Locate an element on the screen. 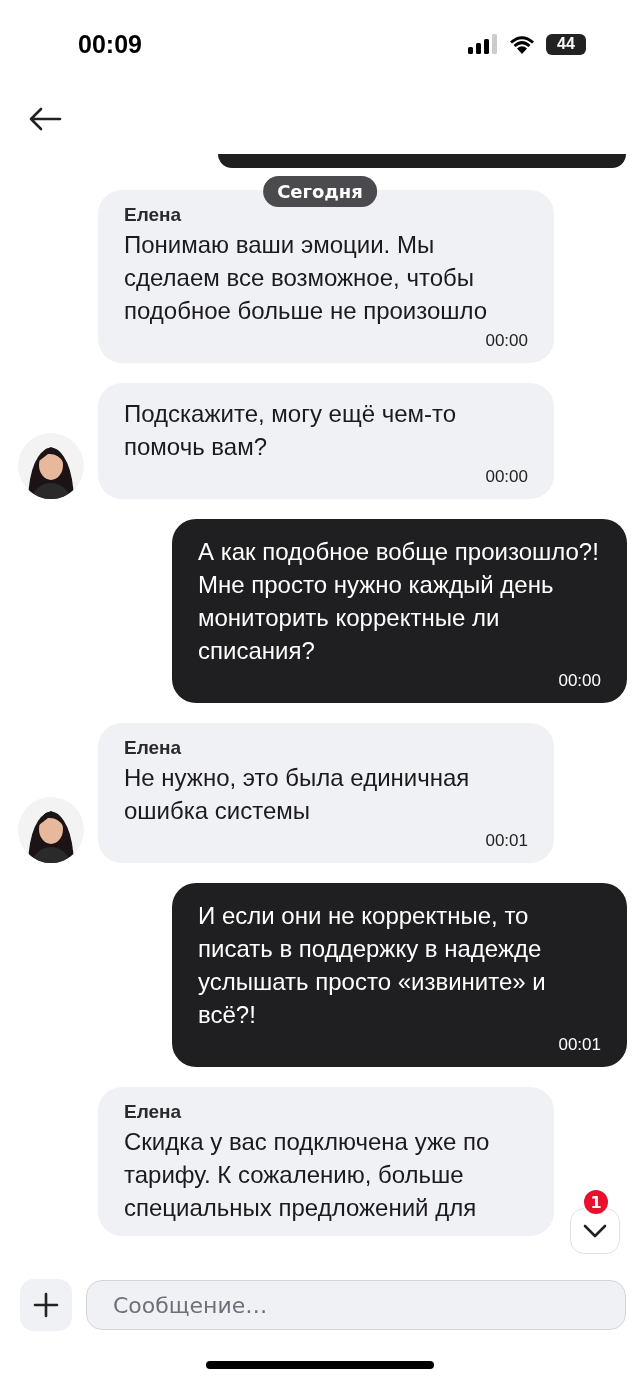 The height and width of the screenshot is (1388, 640). battery-icon: 44 is located at coordinates (566, 44).